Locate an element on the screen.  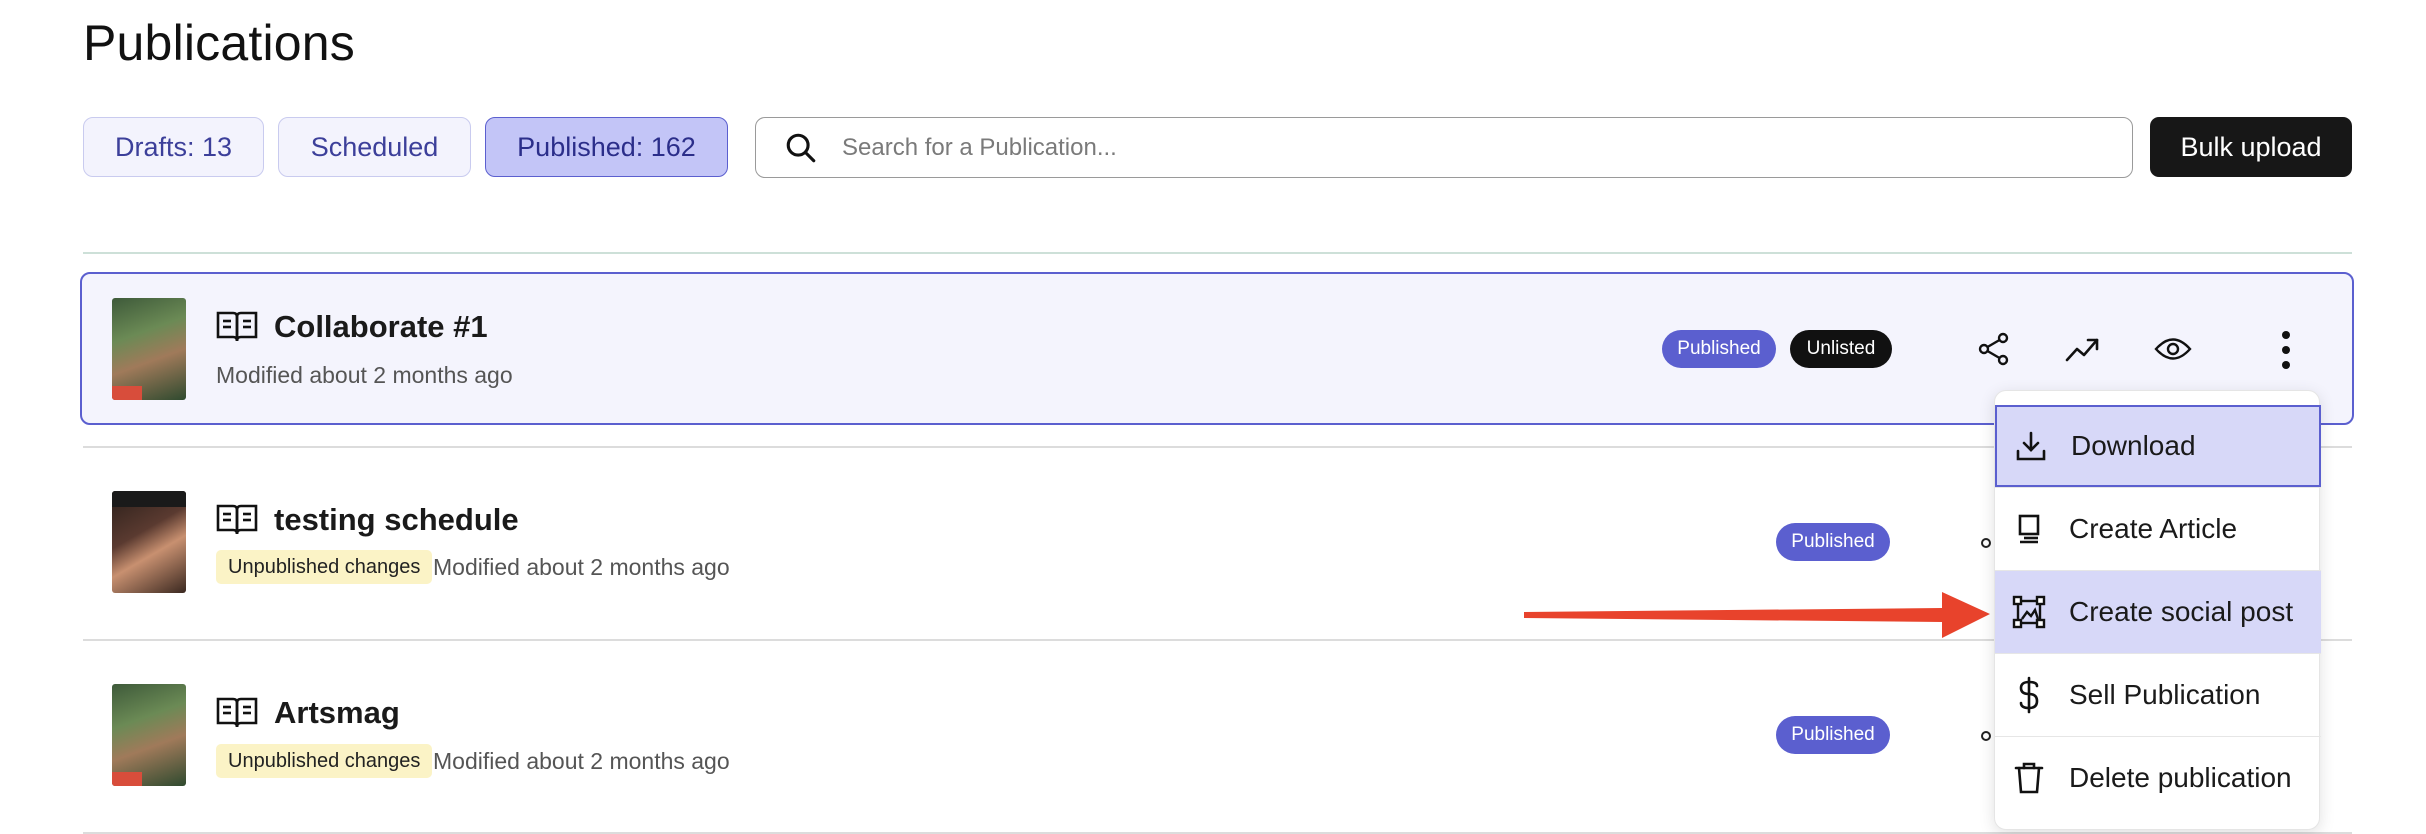
search-icon is located at coordinates (801, 147).